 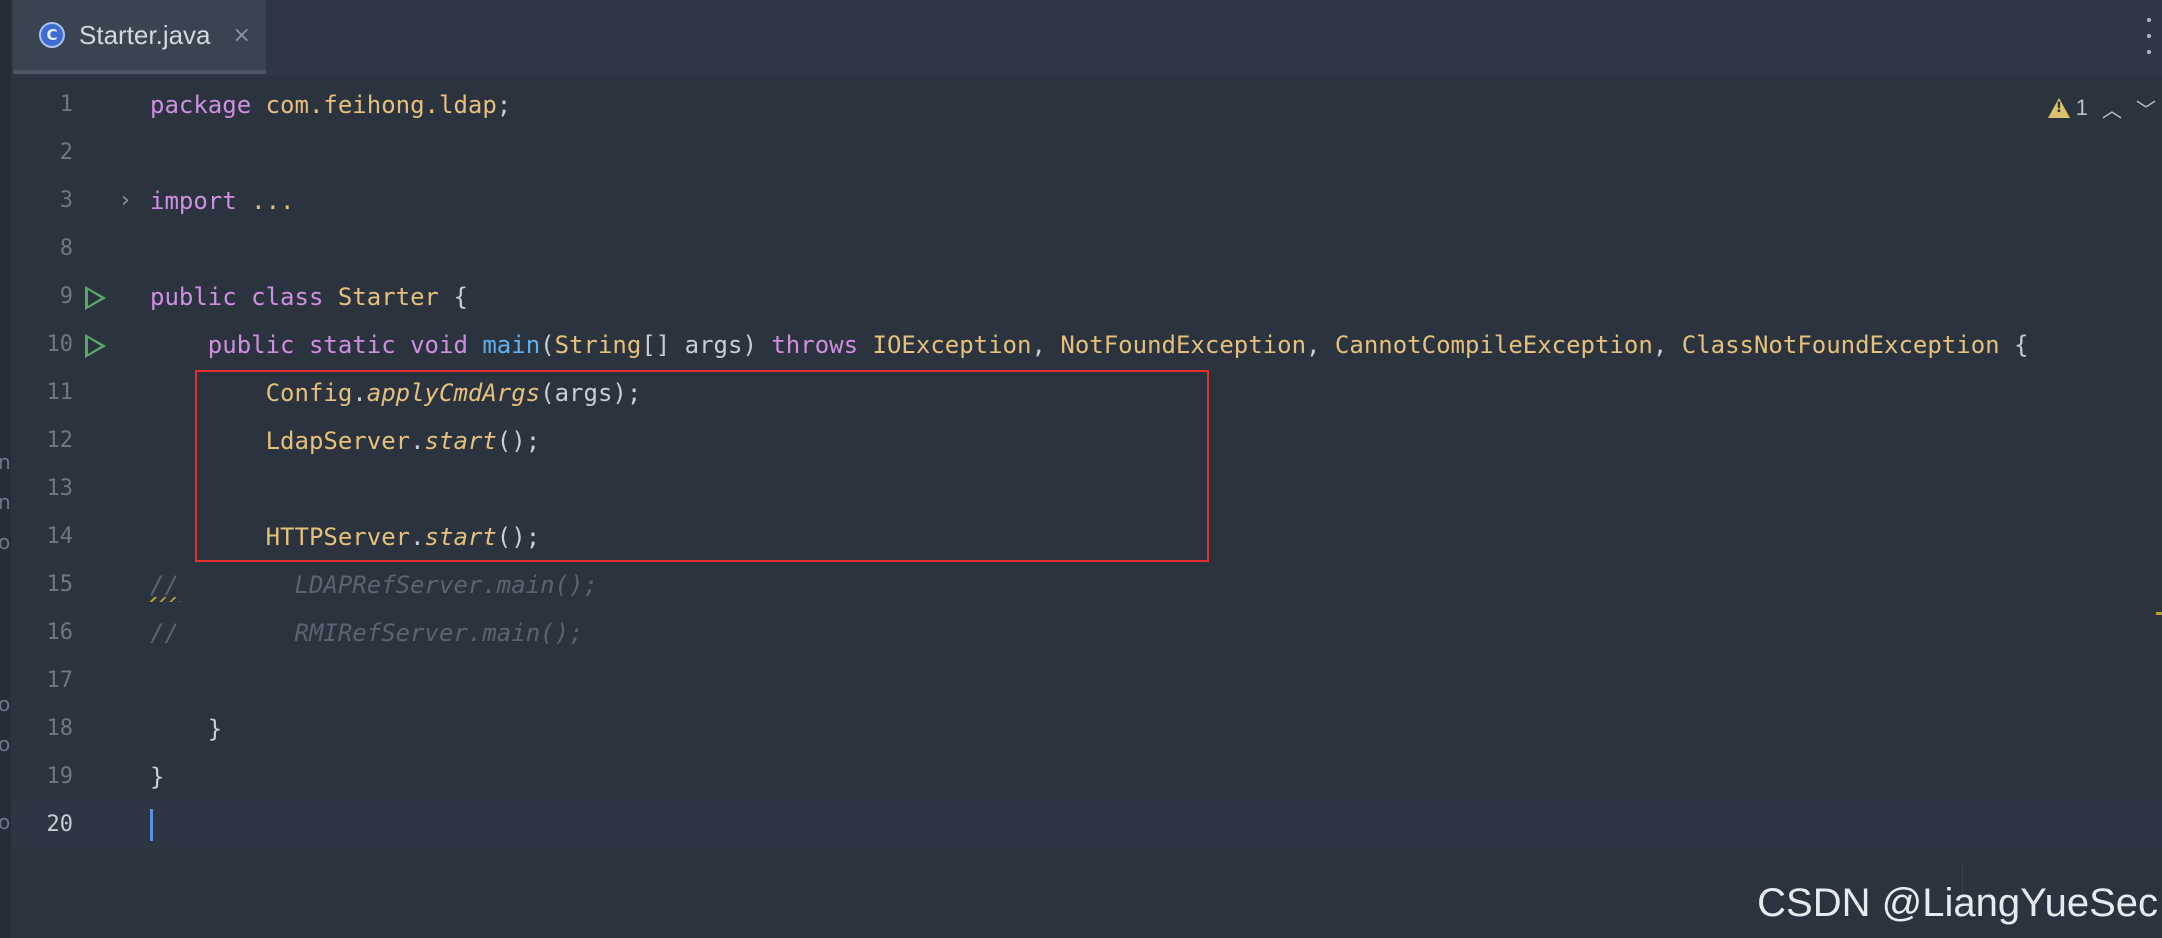 What do you see at coordinates (52, 35) in the screenshot?
I see `java-class-icon: C` at bounding box center [52, 35].